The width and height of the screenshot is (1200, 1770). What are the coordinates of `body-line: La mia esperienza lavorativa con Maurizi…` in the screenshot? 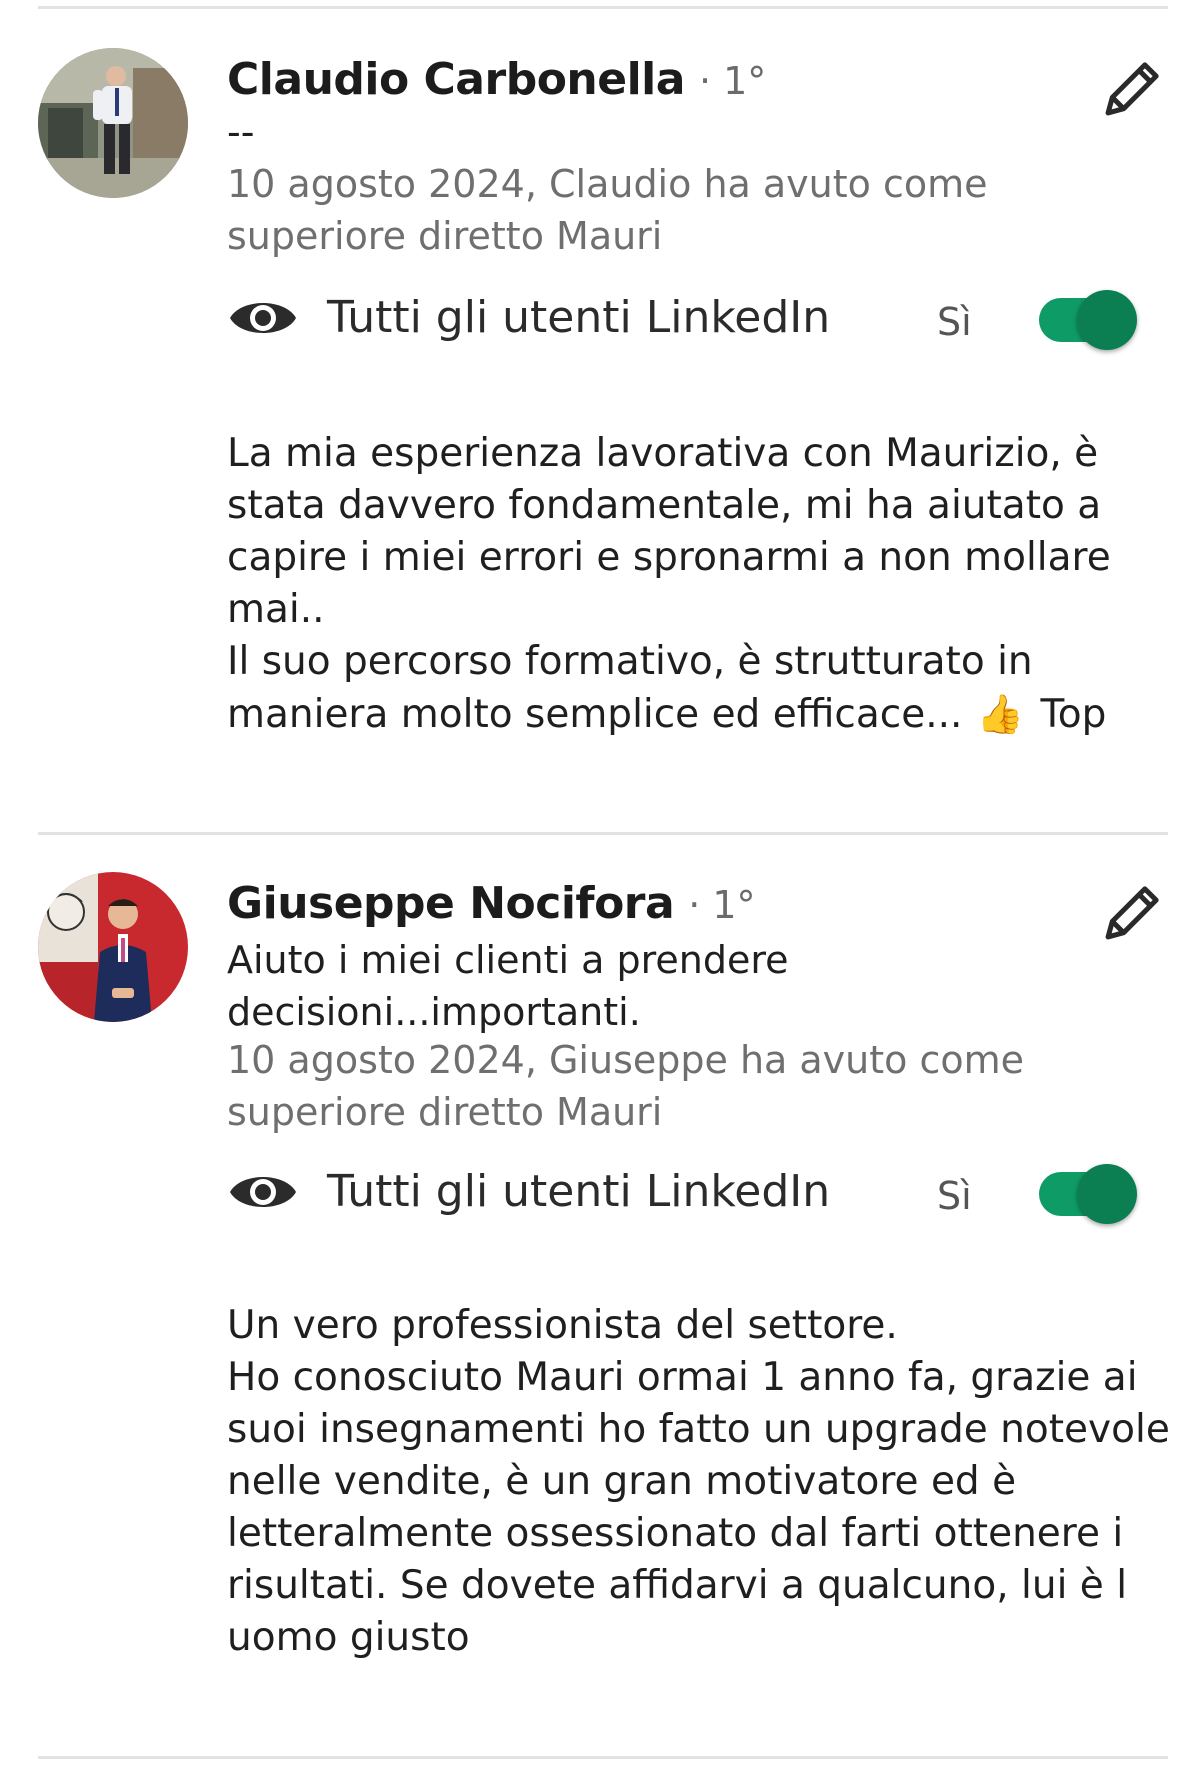 It's located at (663, 453).